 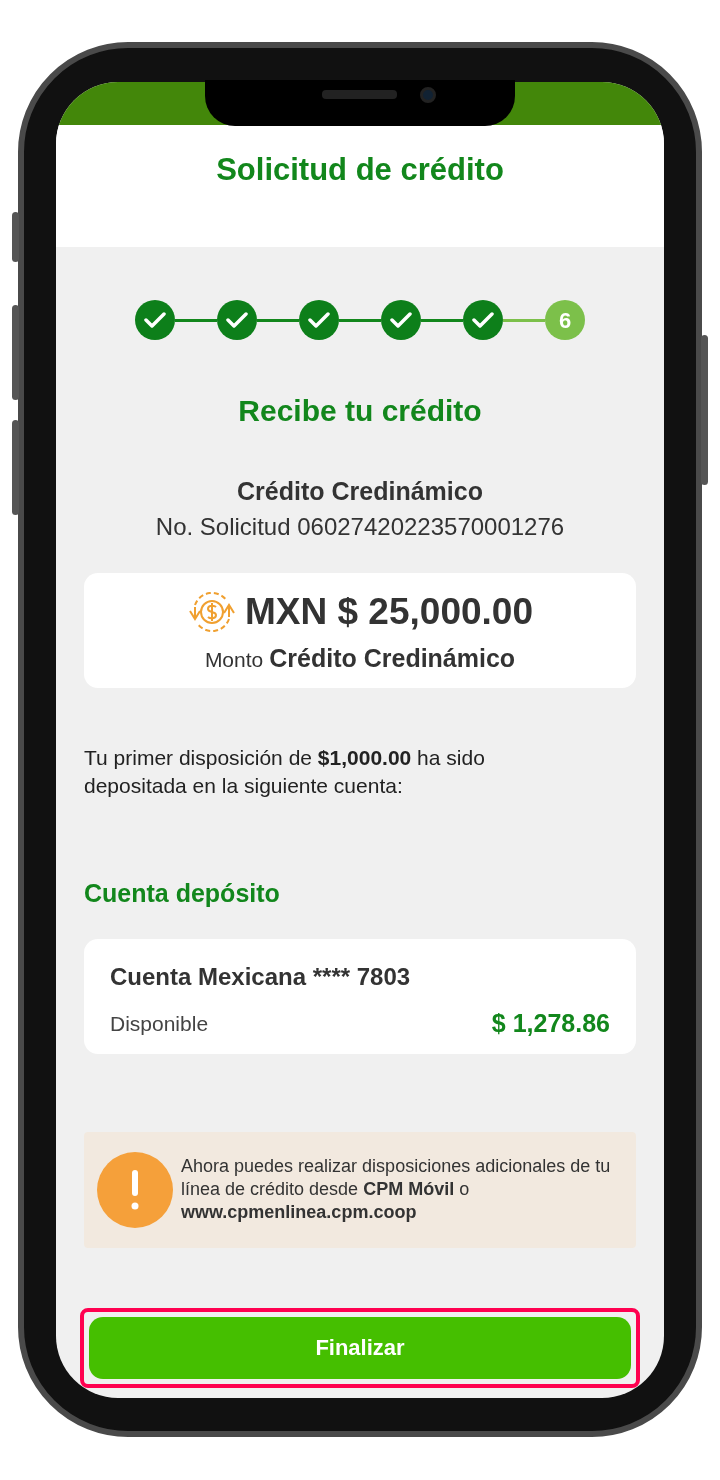 I want to click on credit-amount: MXN $ 25,000.00, so click(x=389, y=612).